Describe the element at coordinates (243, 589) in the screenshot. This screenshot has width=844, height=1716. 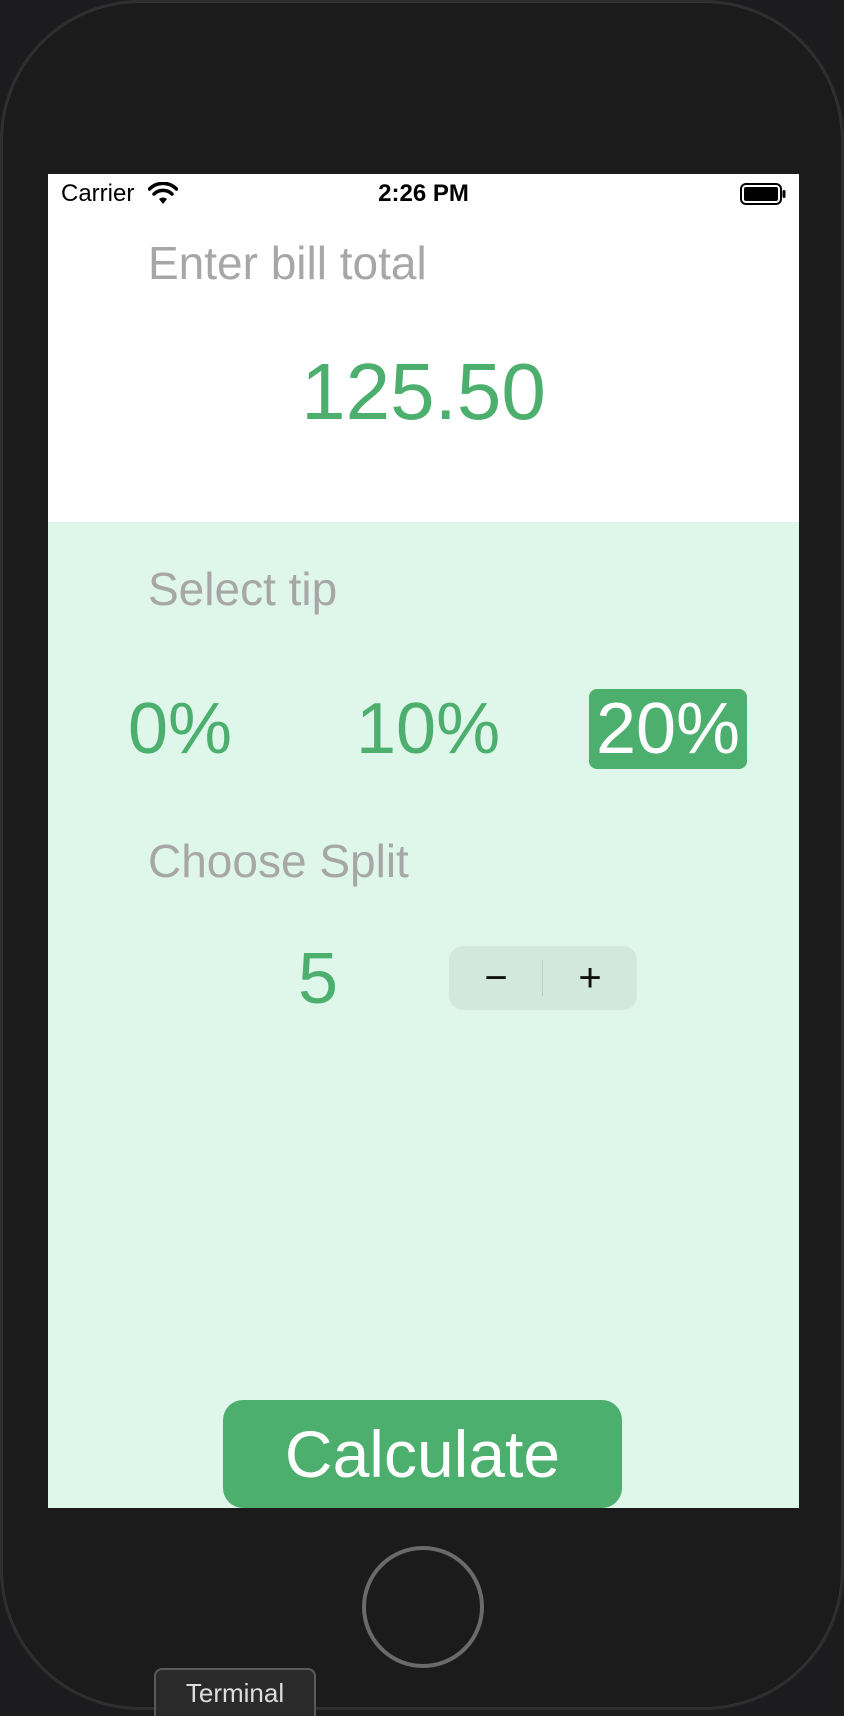
I see `select-tip-label: Select tip` at that location.